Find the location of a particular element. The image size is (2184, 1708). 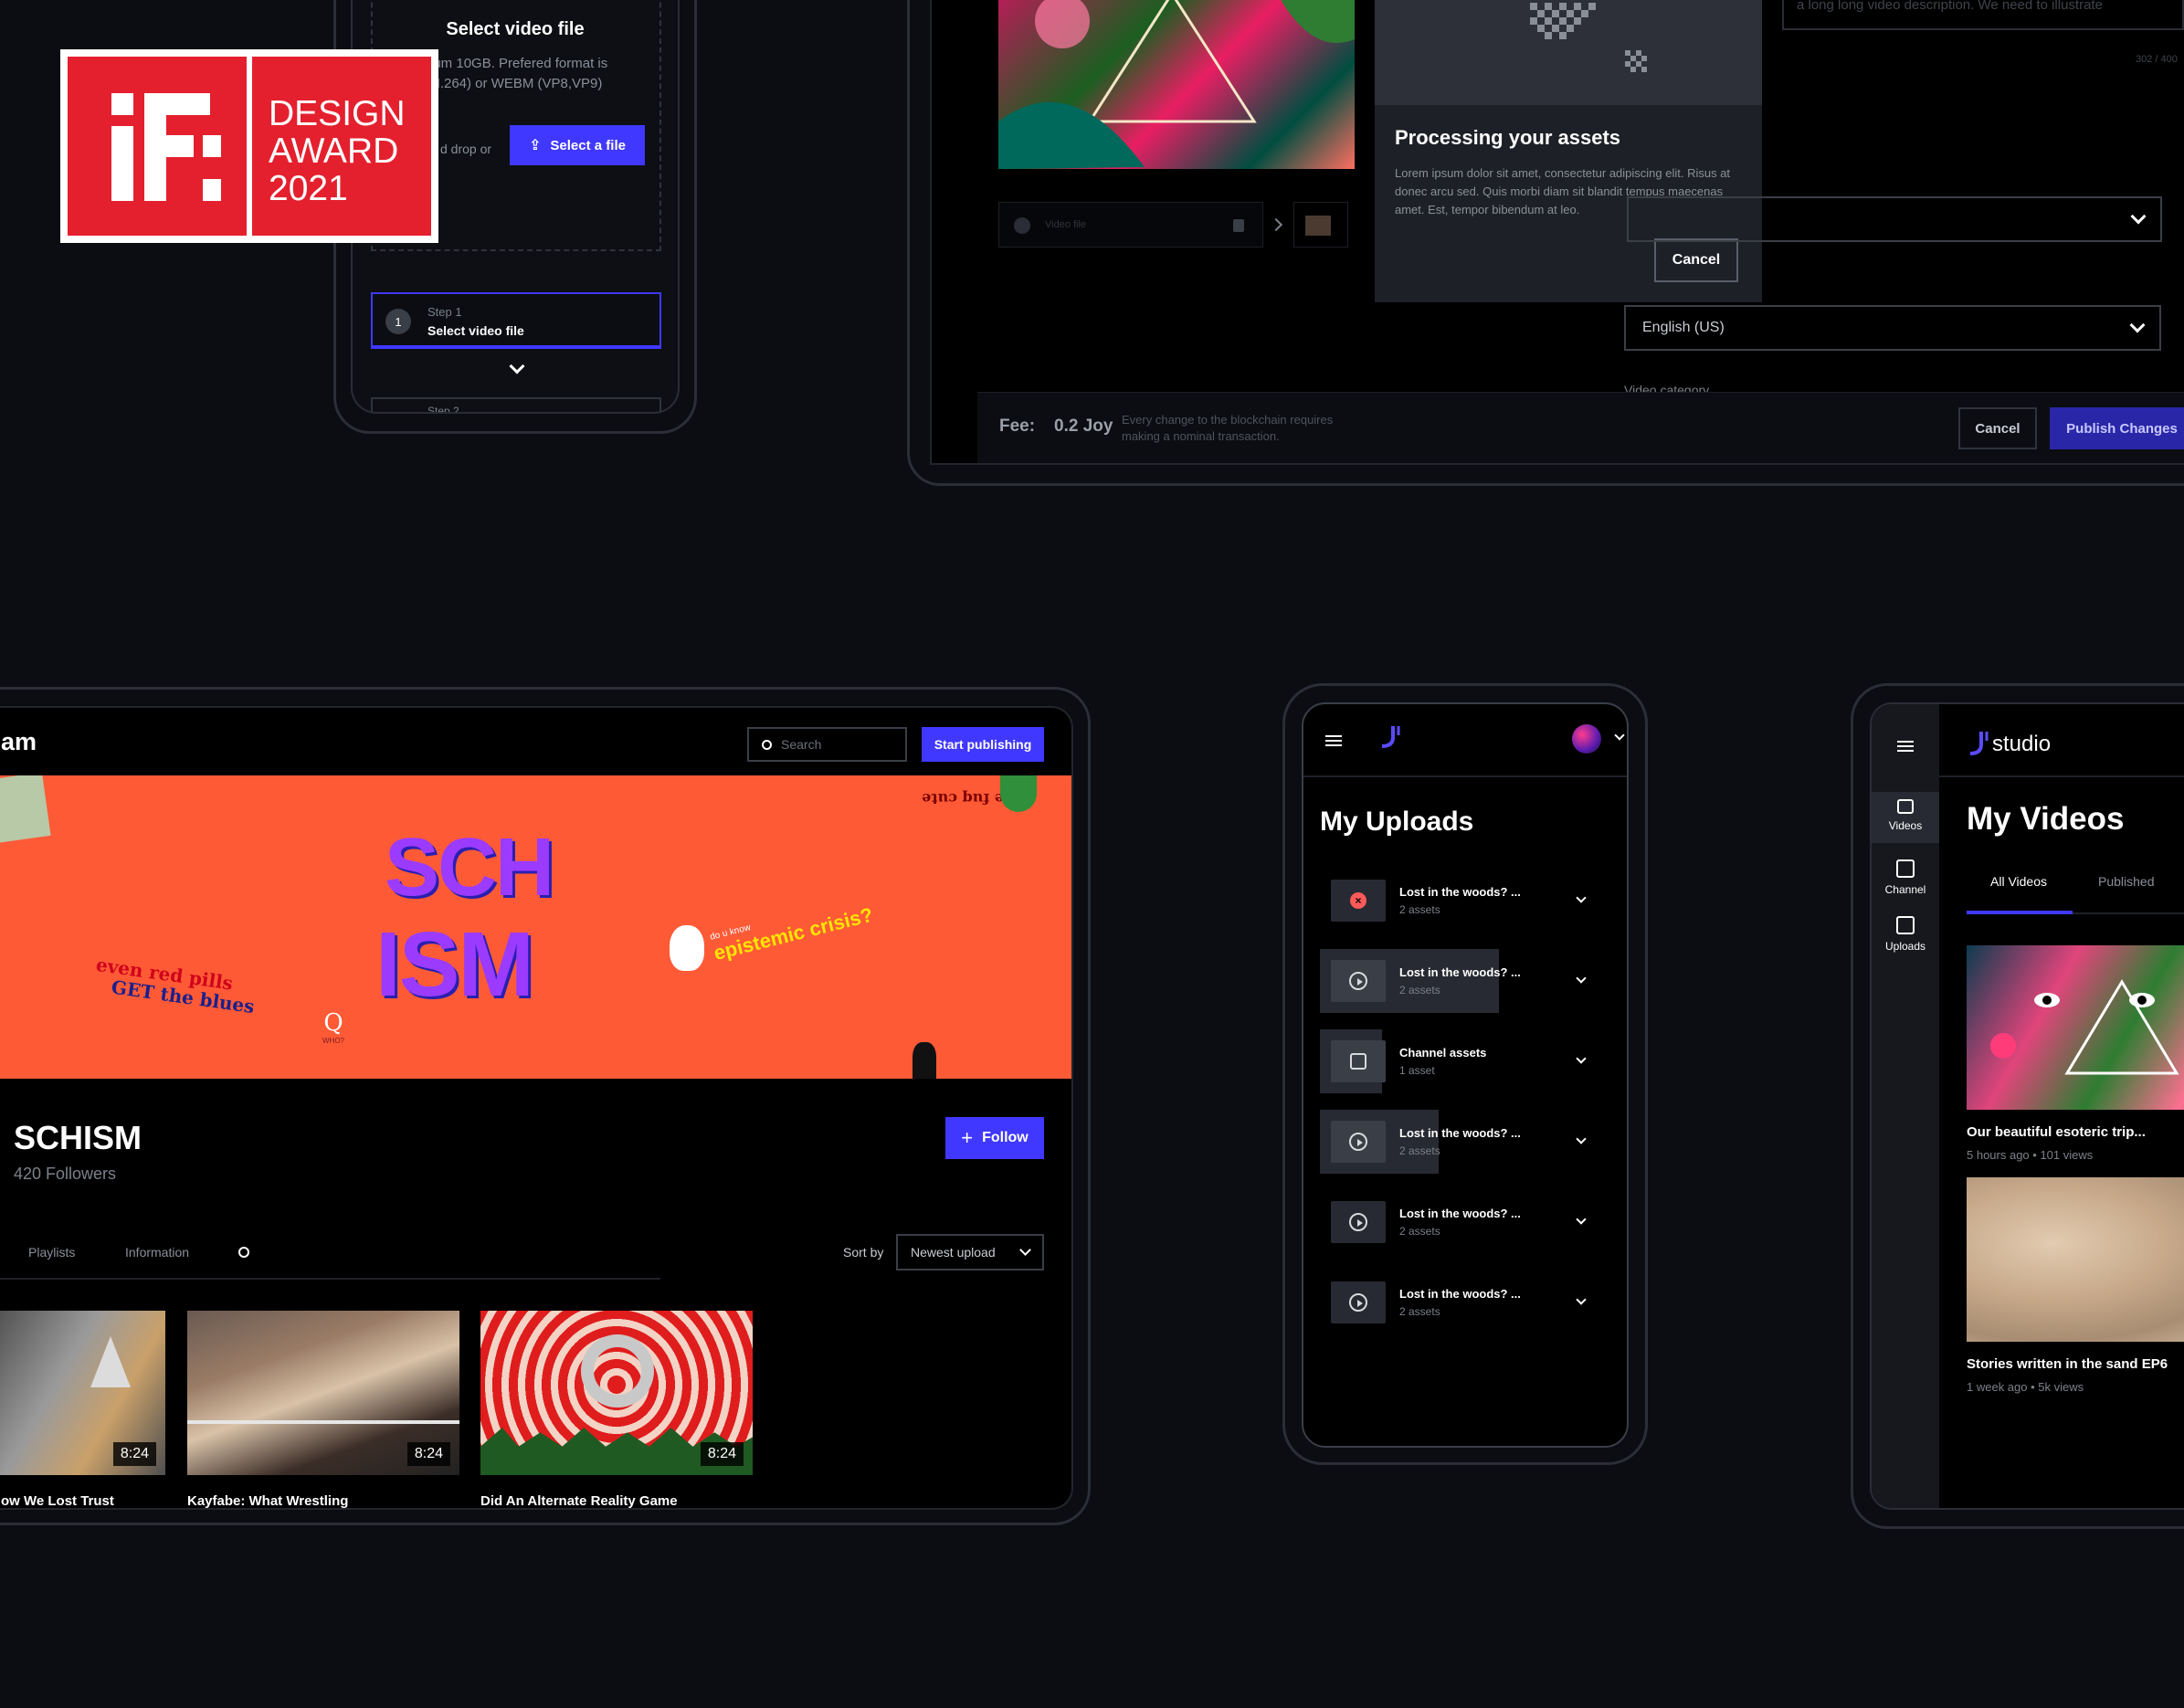

studio-hamburger-icon is located at coordinates (1906, 746).